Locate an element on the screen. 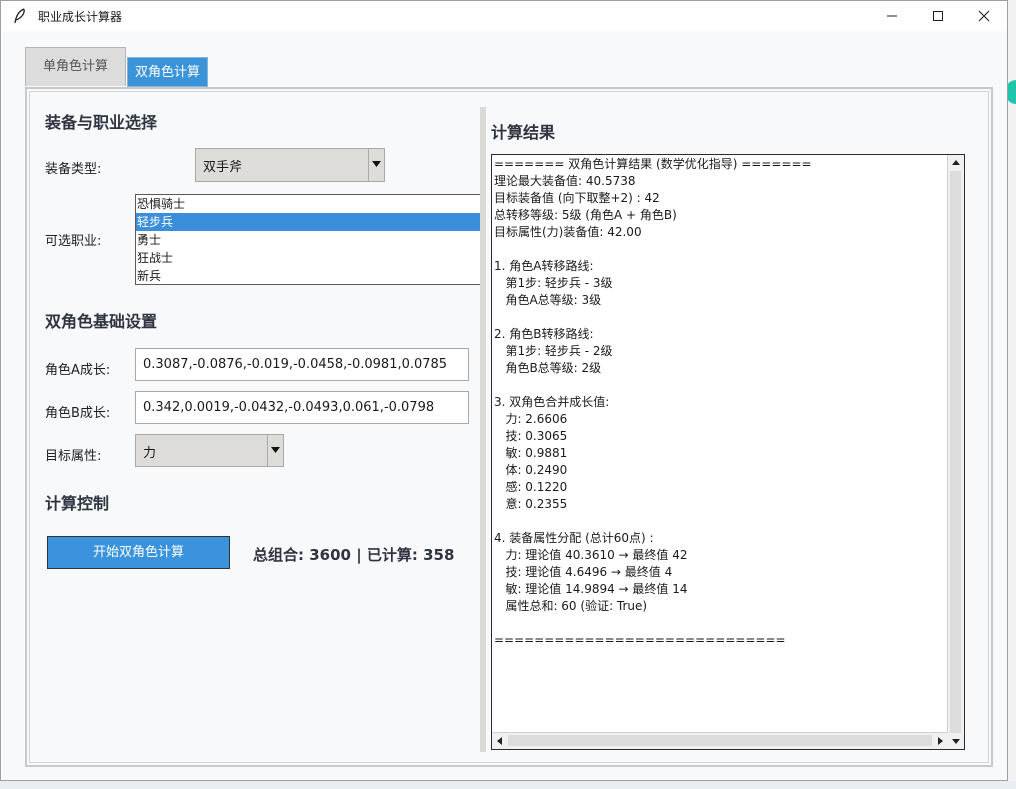  result-title: 计算结果 is located at coordinates (523, 132).